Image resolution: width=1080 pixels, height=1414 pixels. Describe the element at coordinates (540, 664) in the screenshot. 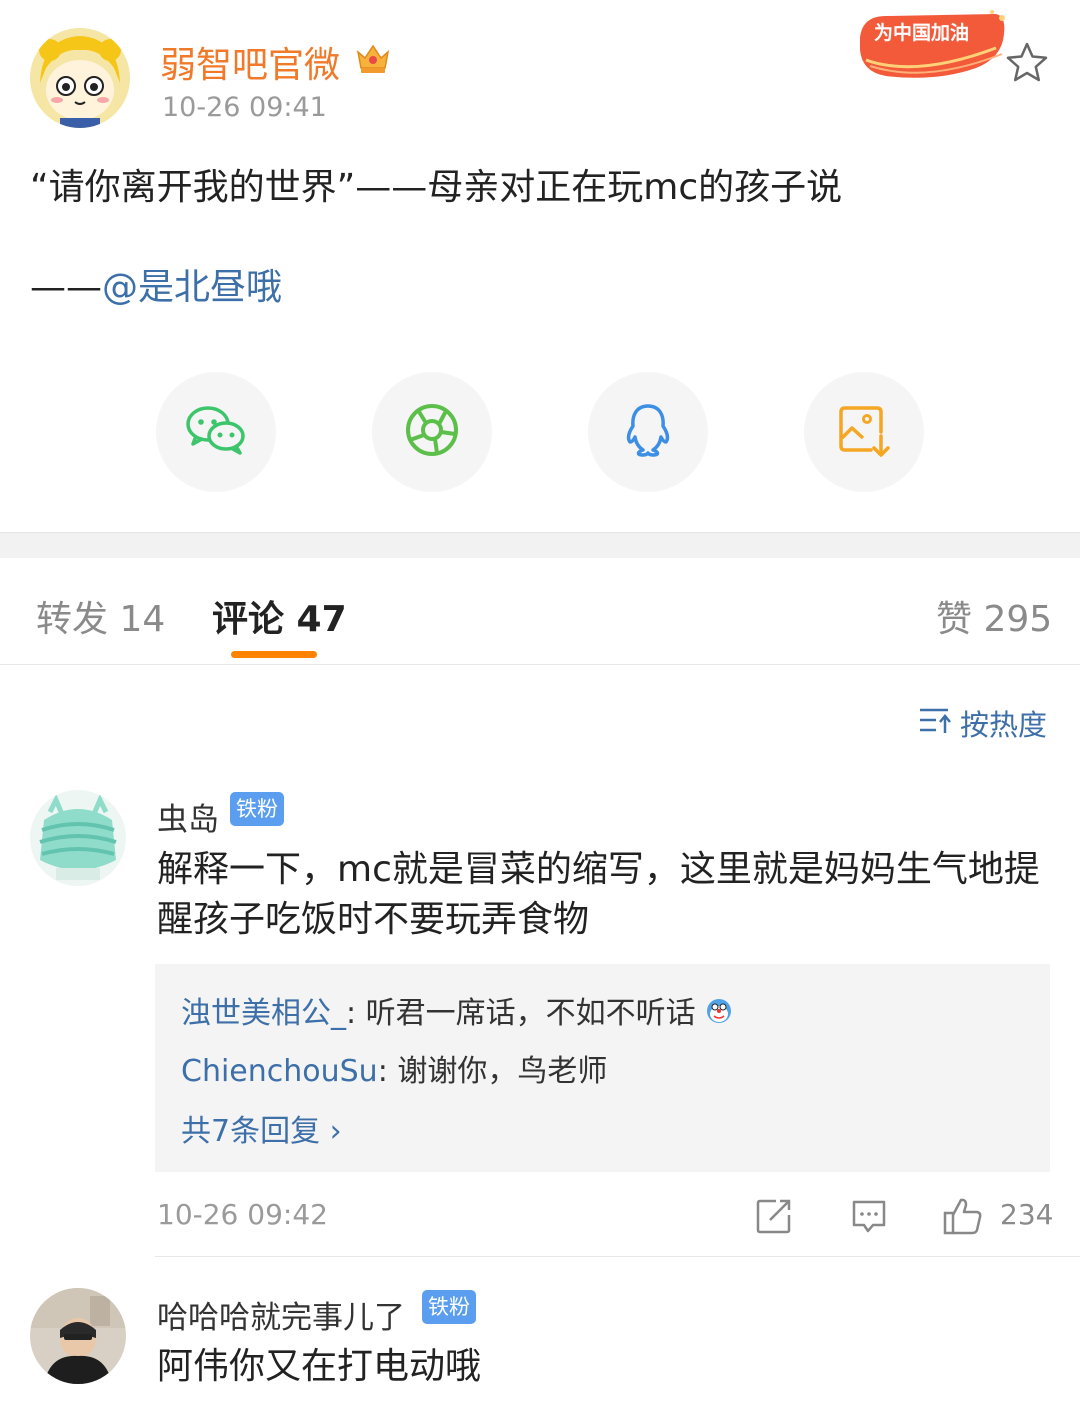

I see `tabs-divider` at that location.